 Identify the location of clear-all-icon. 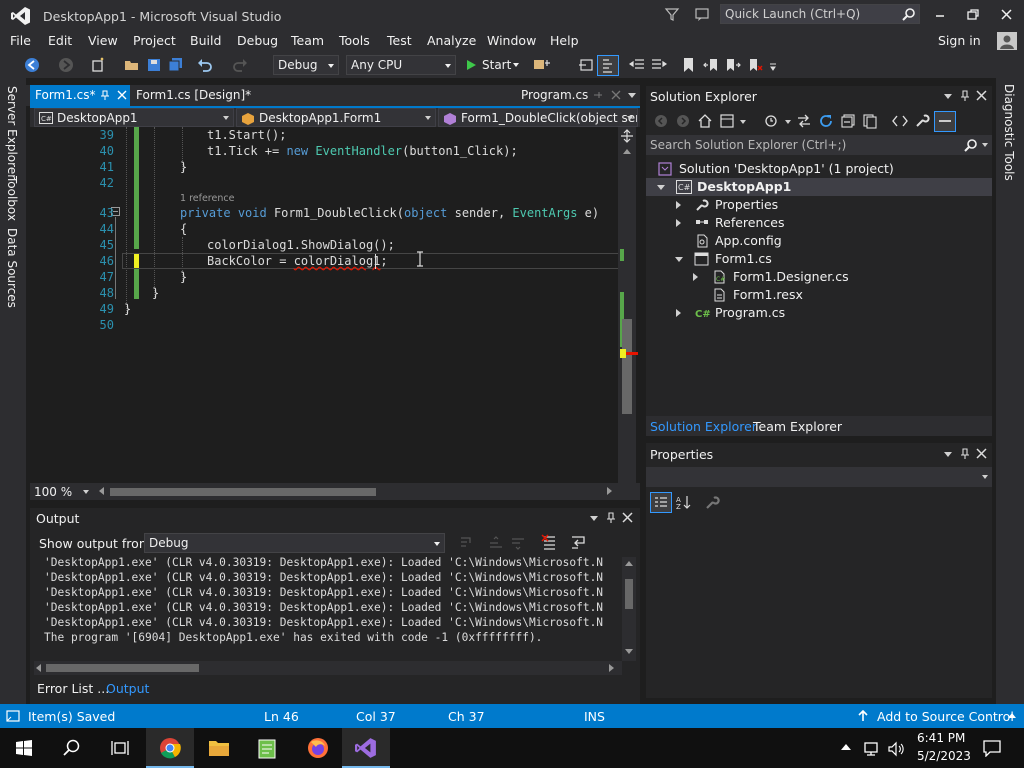
(549, 542).